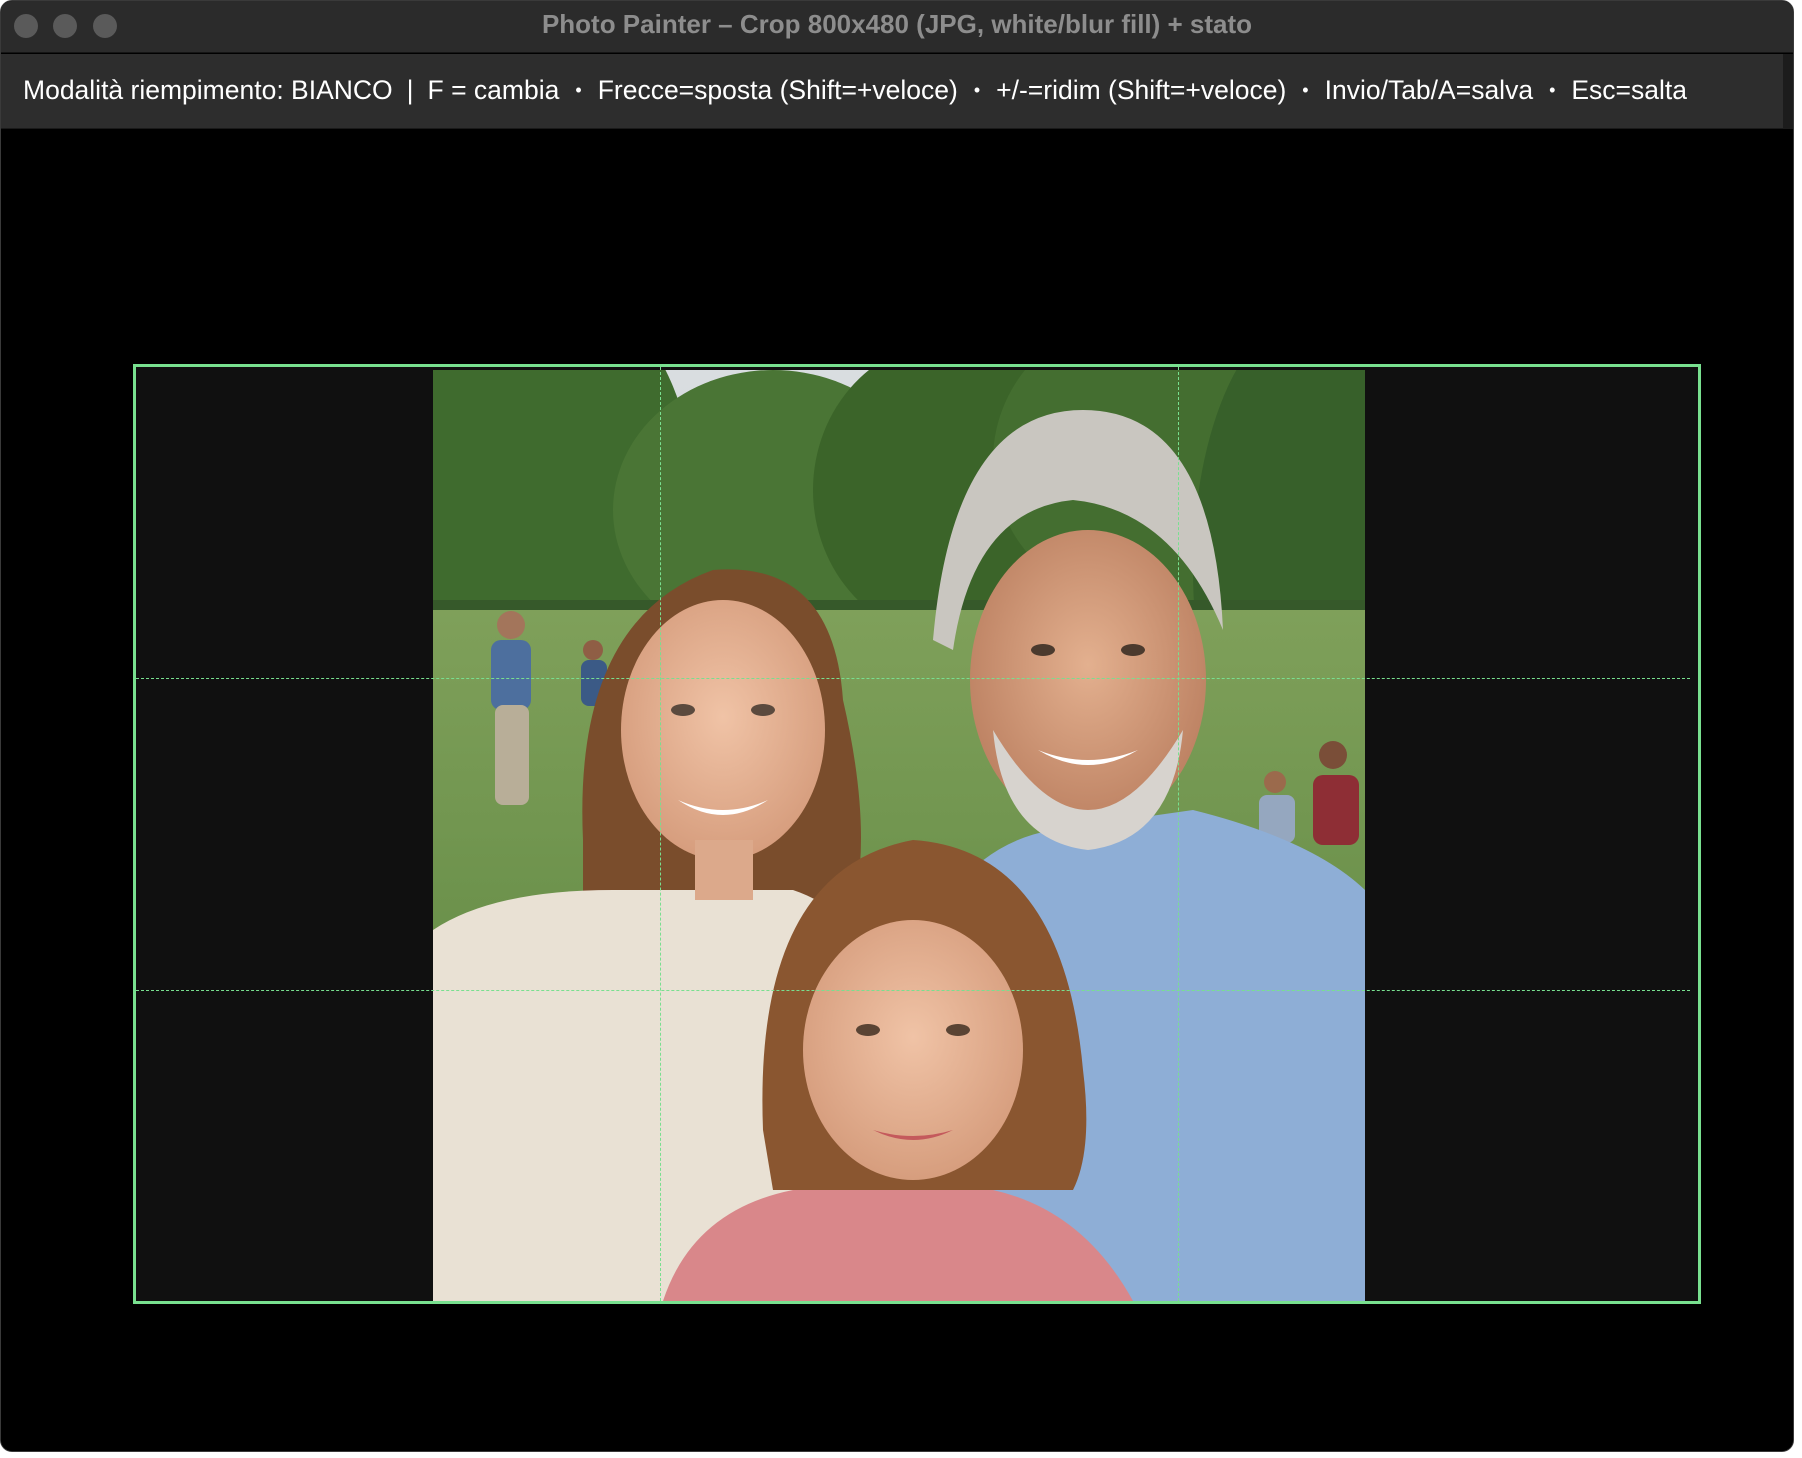 The width and height of the screenshot is (1802, 1458). I want to click on hint-save: Invio/Tab/A=salva, so click(1429, 90).